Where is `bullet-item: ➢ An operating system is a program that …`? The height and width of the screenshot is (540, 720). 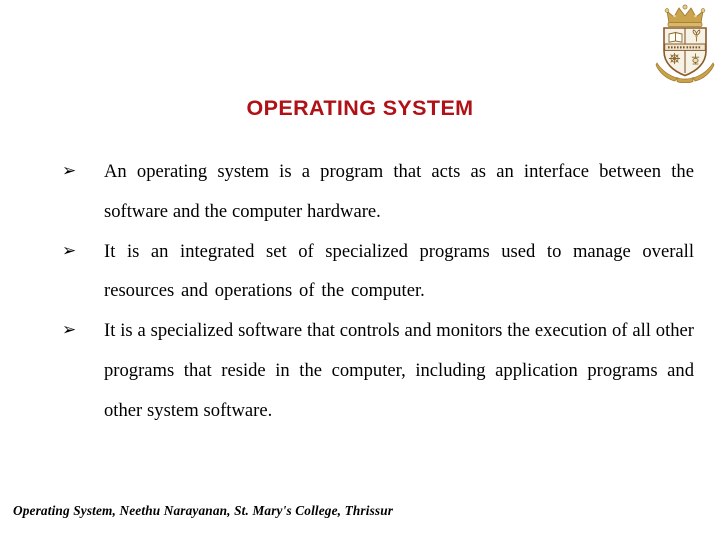 bullet-item: ➢ An operating system is a program that … is located at coordinates (378, 192).